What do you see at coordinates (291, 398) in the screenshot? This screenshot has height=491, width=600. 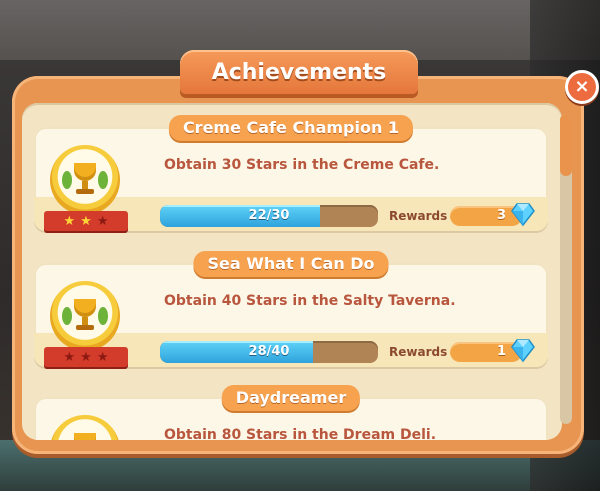 I see `achievement-title: Daydreamer` at bounding box center [291, 398].